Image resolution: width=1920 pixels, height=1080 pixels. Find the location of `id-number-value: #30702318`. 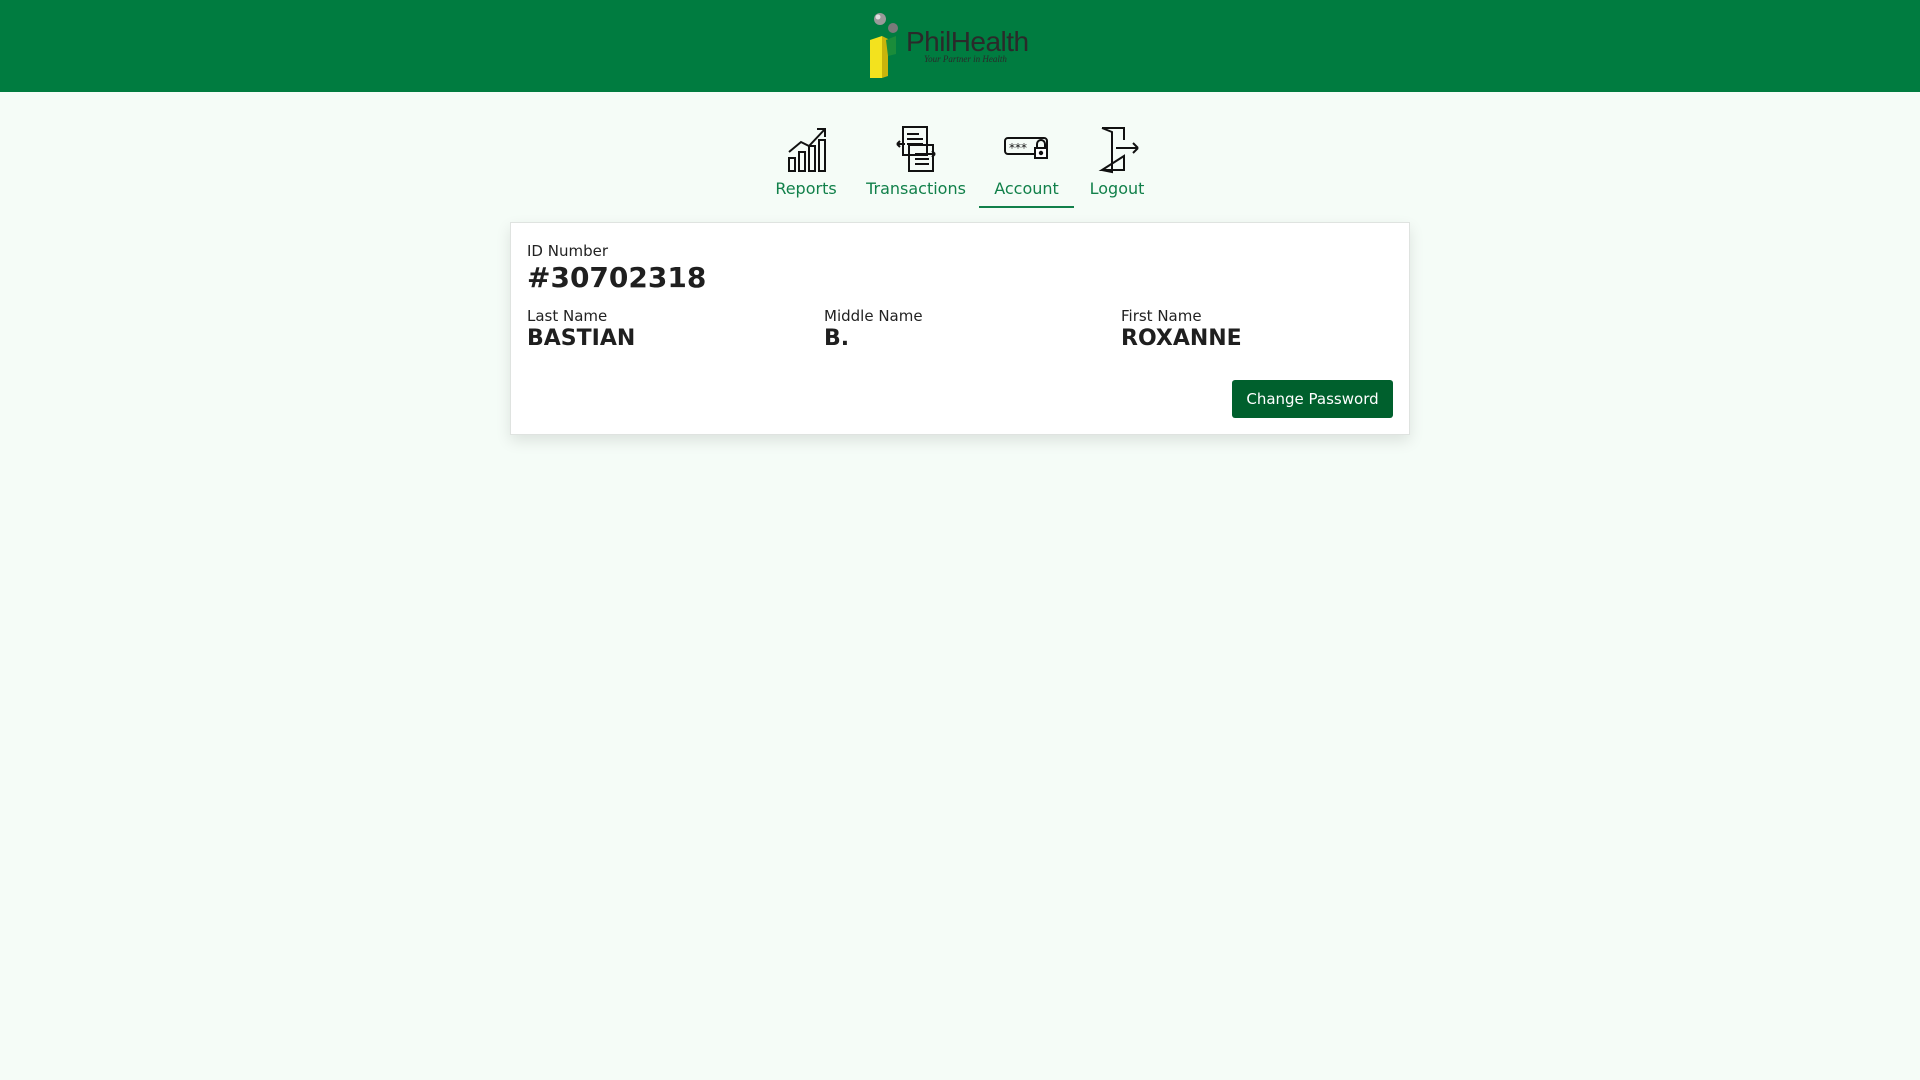

id-number-value: #30702318 is located at coordinates (617, 277).